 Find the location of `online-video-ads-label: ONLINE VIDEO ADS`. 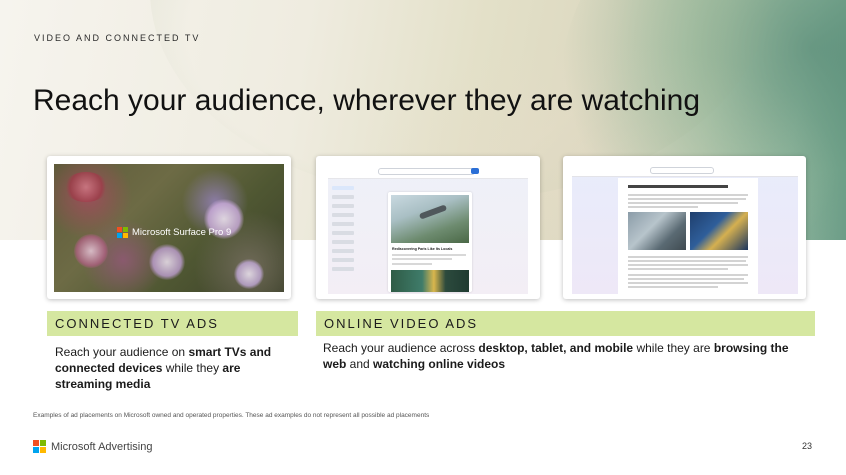

online-video-ads-label: ONLINE VIDEO ADS is located at coordinates (401, 323).